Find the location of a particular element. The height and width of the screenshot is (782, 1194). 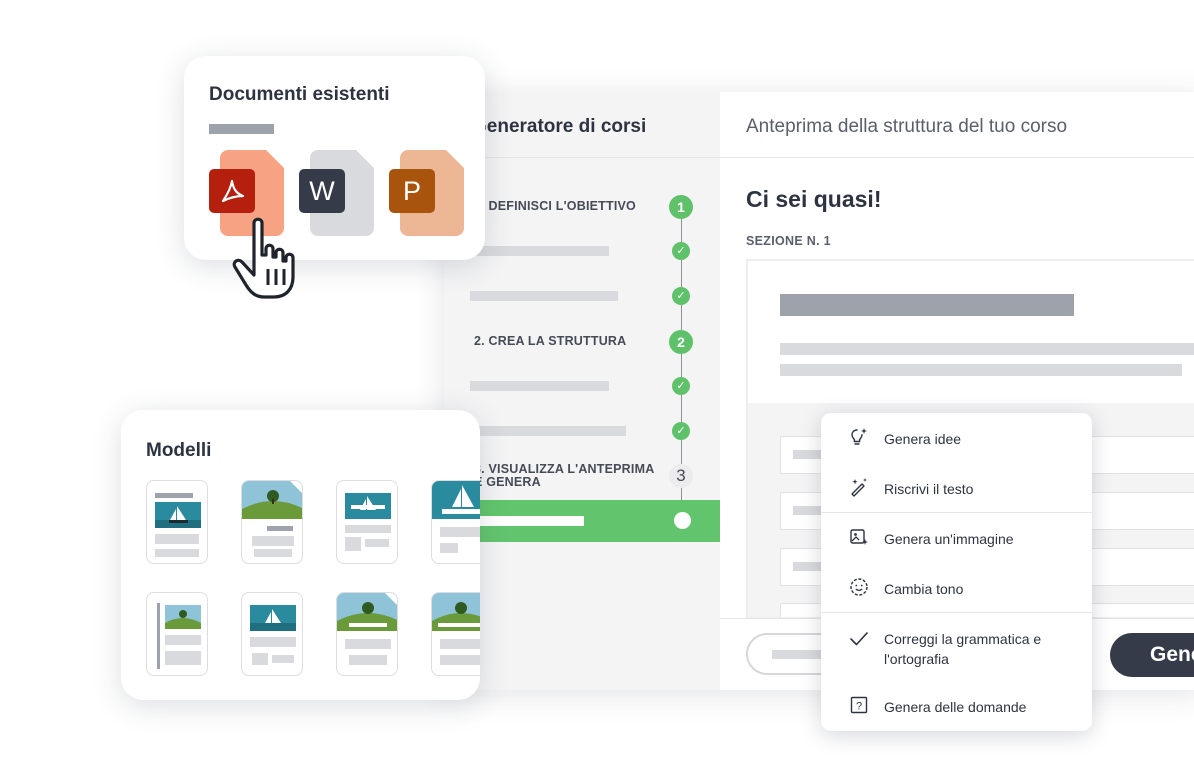

pdf-icon is located at coordinates (232, 191).